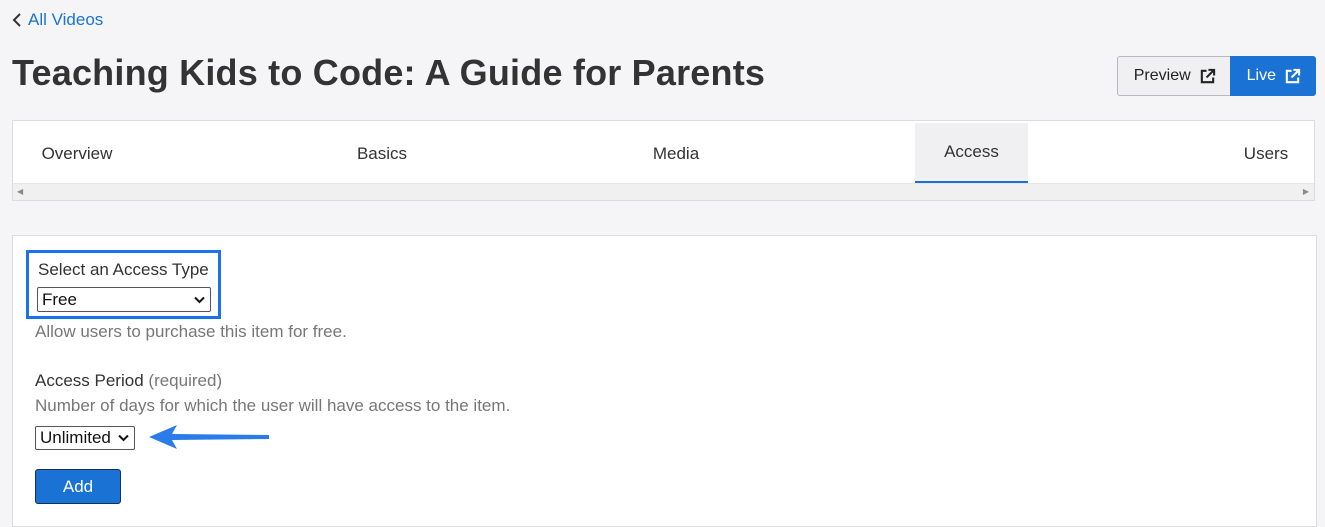  What do you see at coordinates (59, 299) in the screenshot?
I see `access-type-value: Free` at bounding box center [59, 299].